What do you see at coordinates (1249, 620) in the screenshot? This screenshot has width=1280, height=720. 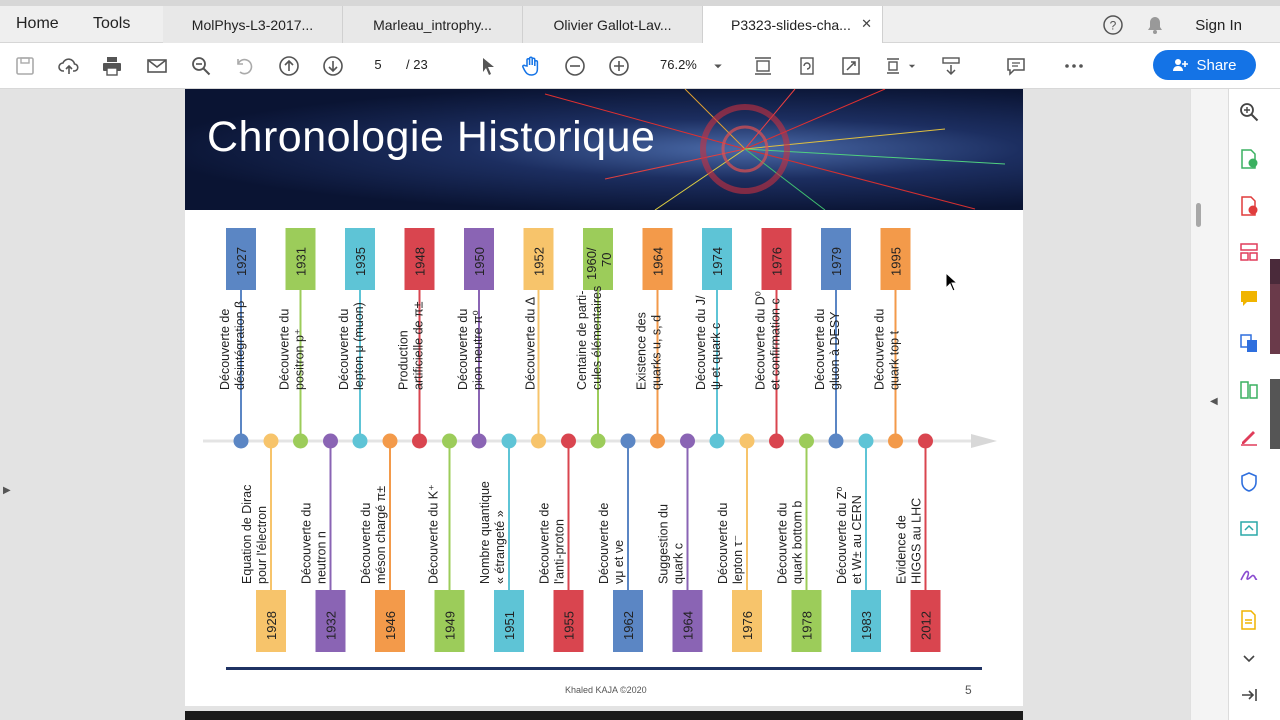 I see `edit-pdf-icon` at bounding box center [1249, 620].